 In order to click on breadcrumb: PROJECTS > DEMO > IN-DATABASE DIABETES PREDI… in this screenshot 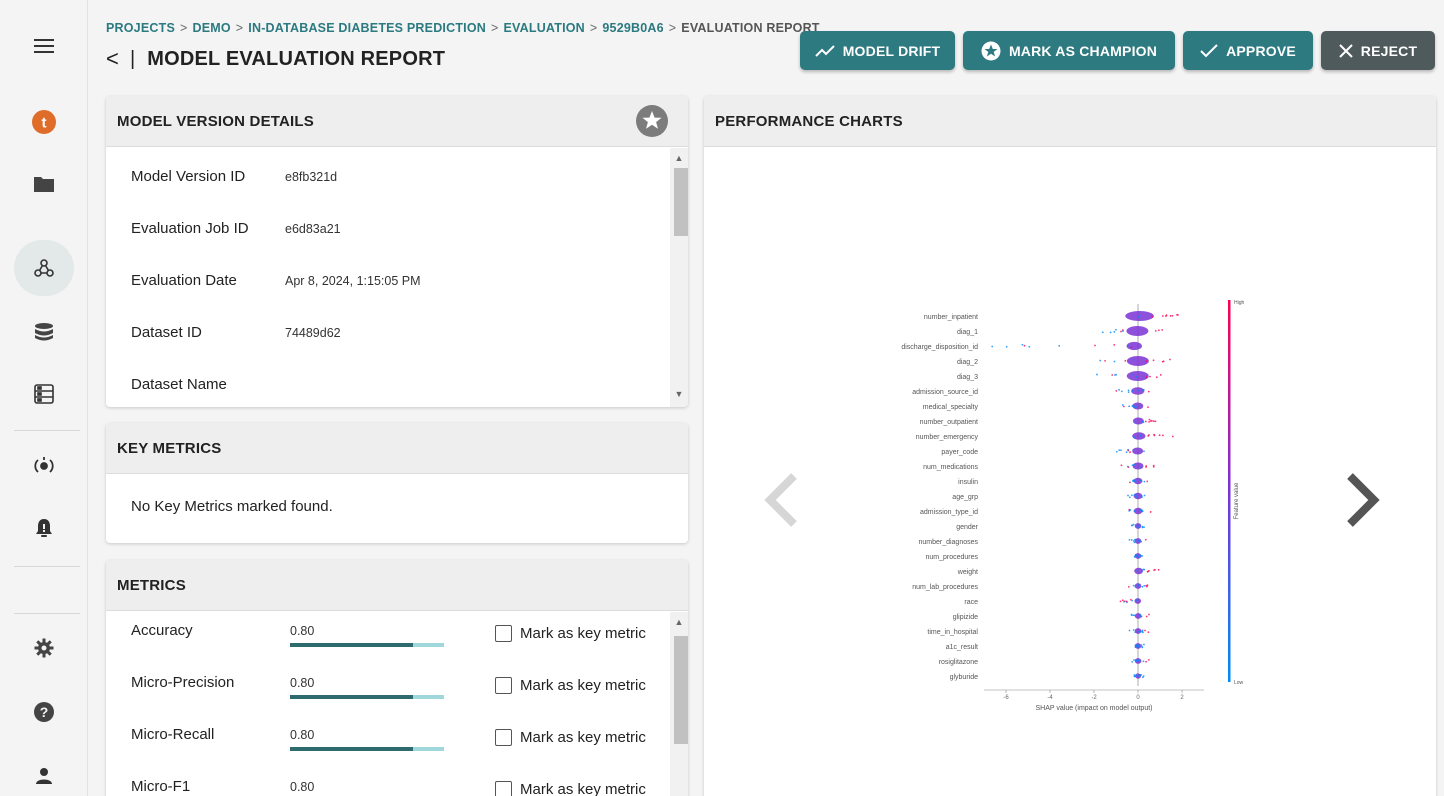, I will do `click(463, 28)`.